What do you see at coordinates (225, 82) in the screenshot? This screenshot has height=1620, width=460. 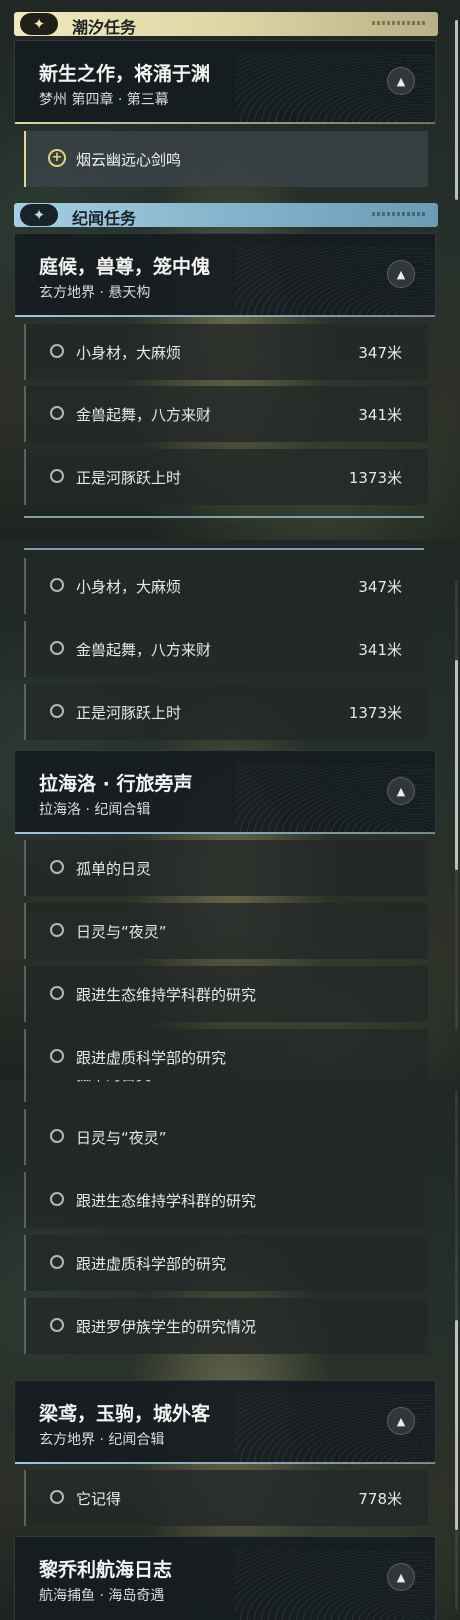 I see `quest-card-xinsheng: 新生之作，将涌于渊 梦州 第四章 · 第三幕 ▲` at bounding box center [225, 82].